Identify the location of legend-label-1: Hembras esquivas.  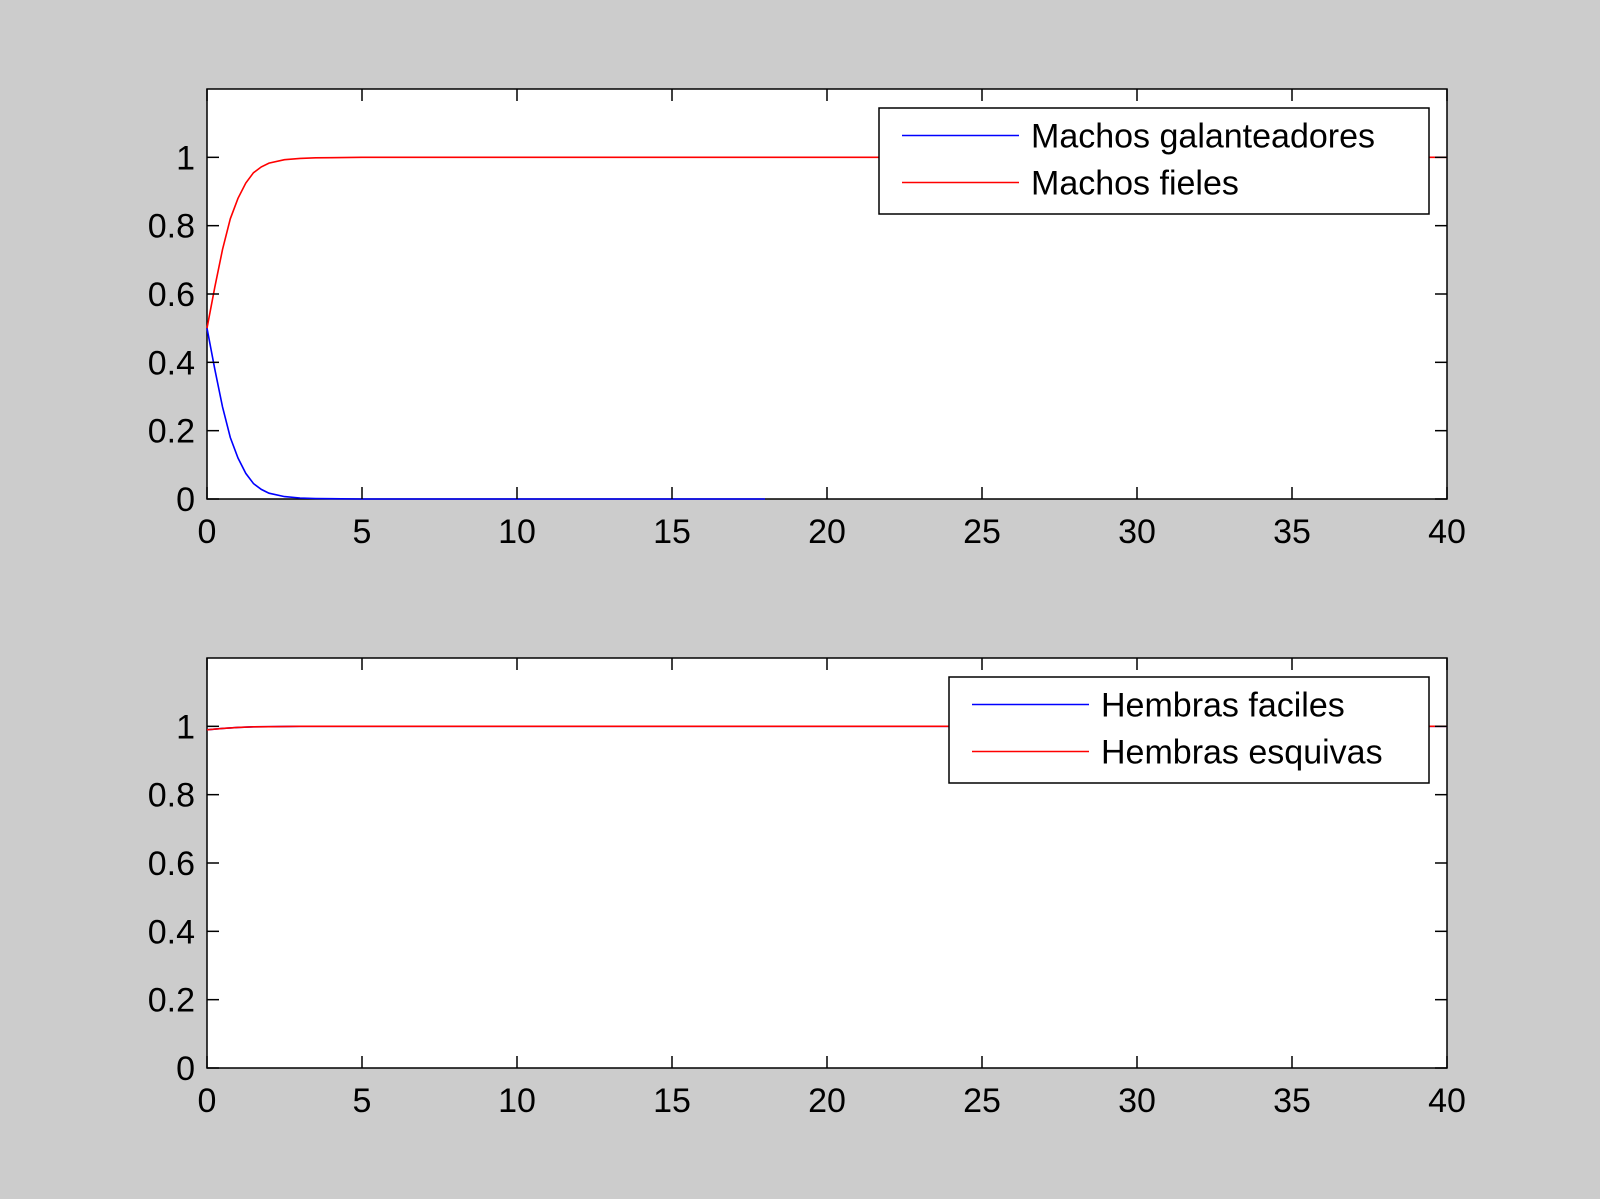
(1242, 753).